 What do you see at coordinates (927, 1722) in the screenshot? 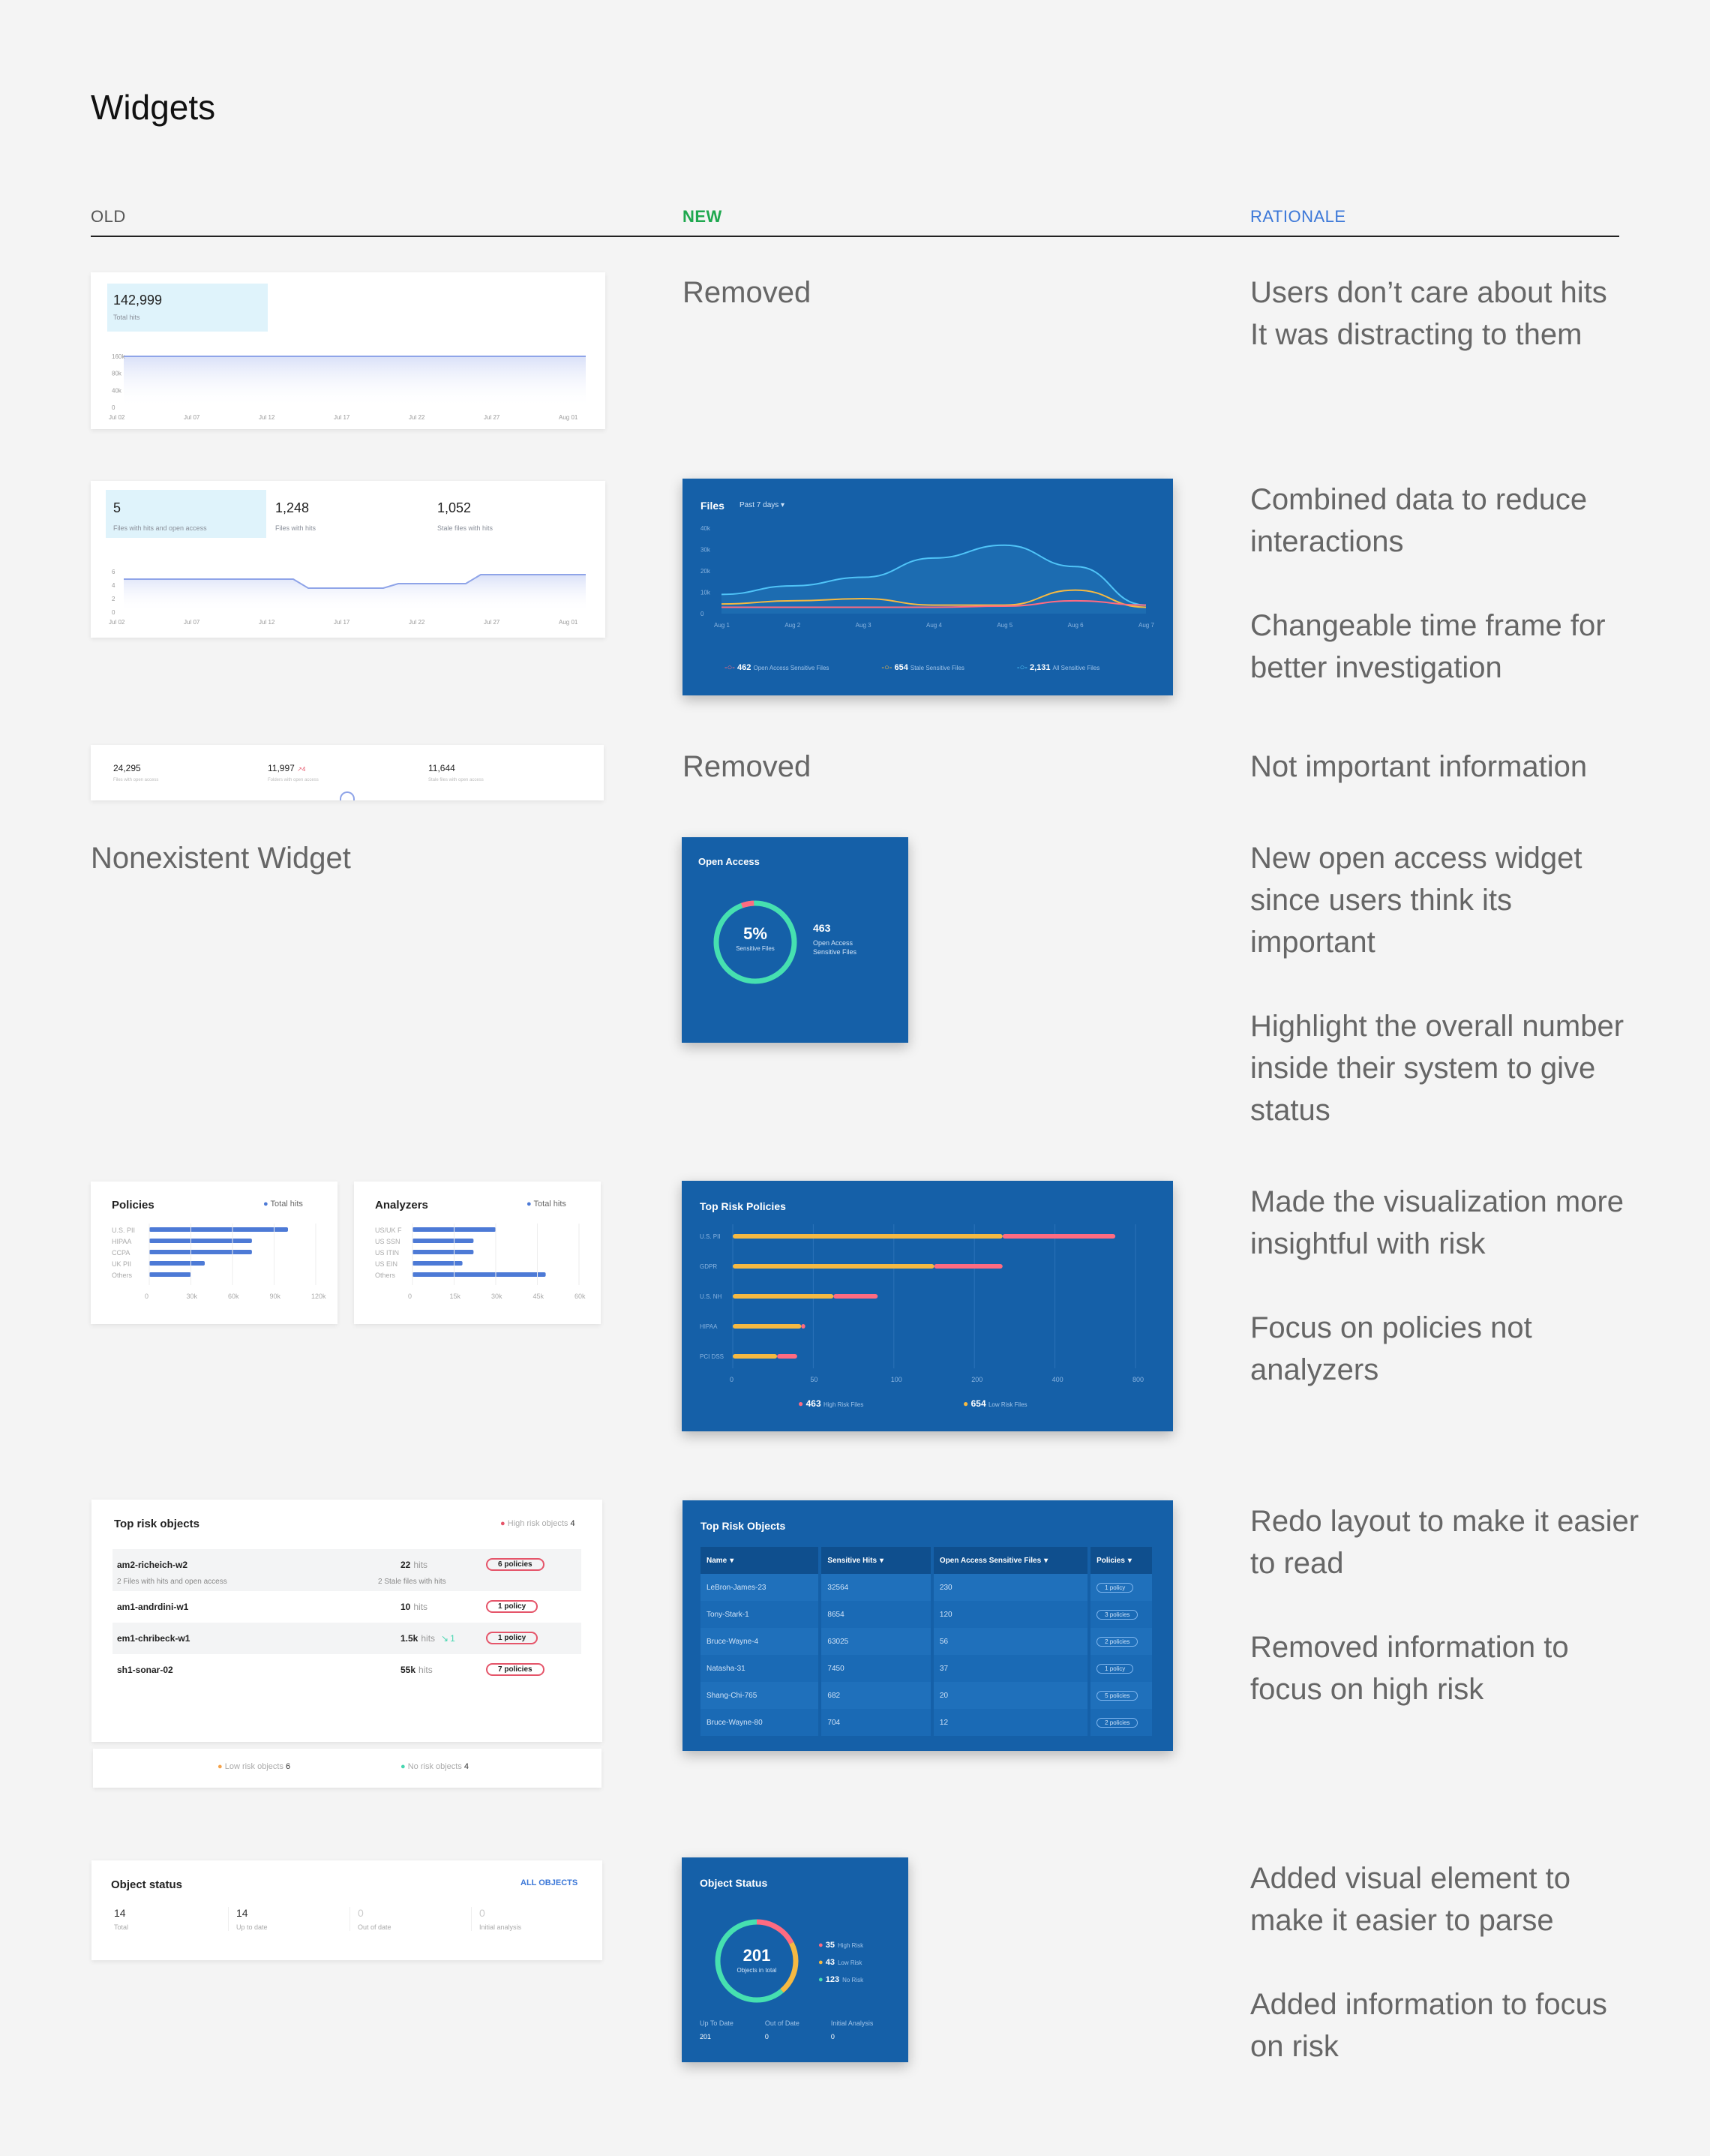
I see `table-row: Bruce-Wayne-80 704 12 2 policies` at bounding box center [927, 1722].